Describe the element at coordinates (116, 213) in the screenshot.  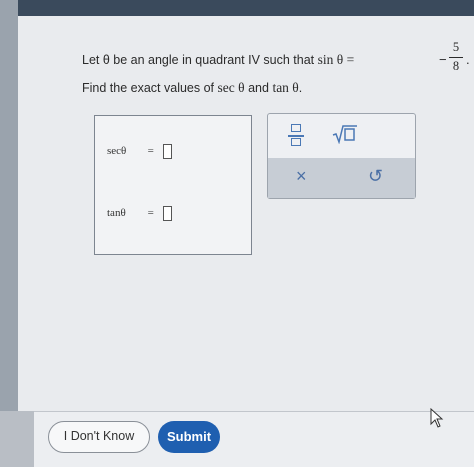
I see `tan-label: tanθ` at that location.